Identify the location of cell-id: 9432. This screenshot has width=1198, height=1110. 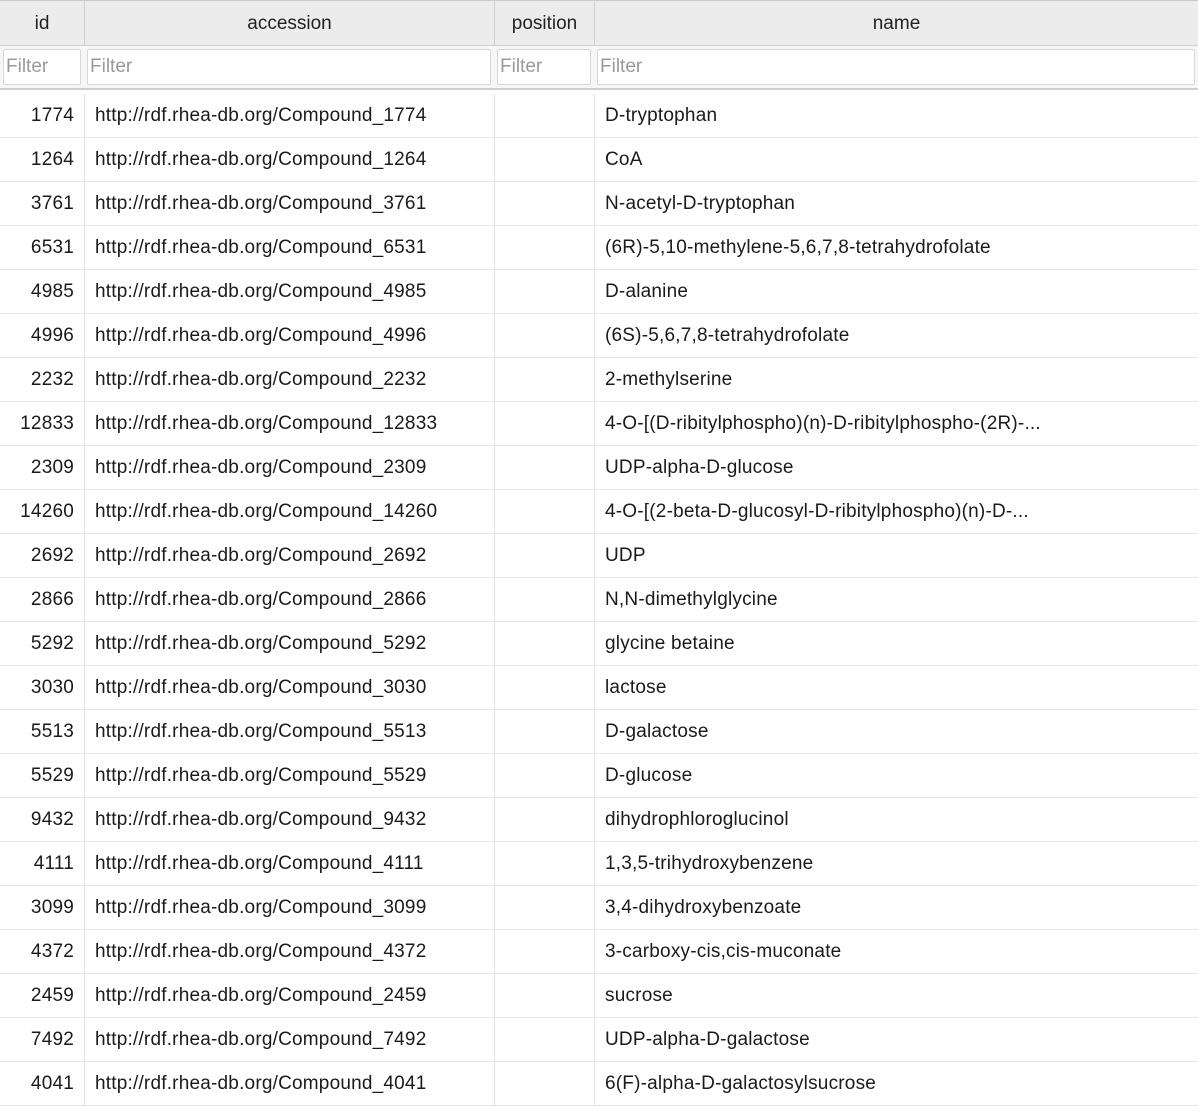
(42, 819).